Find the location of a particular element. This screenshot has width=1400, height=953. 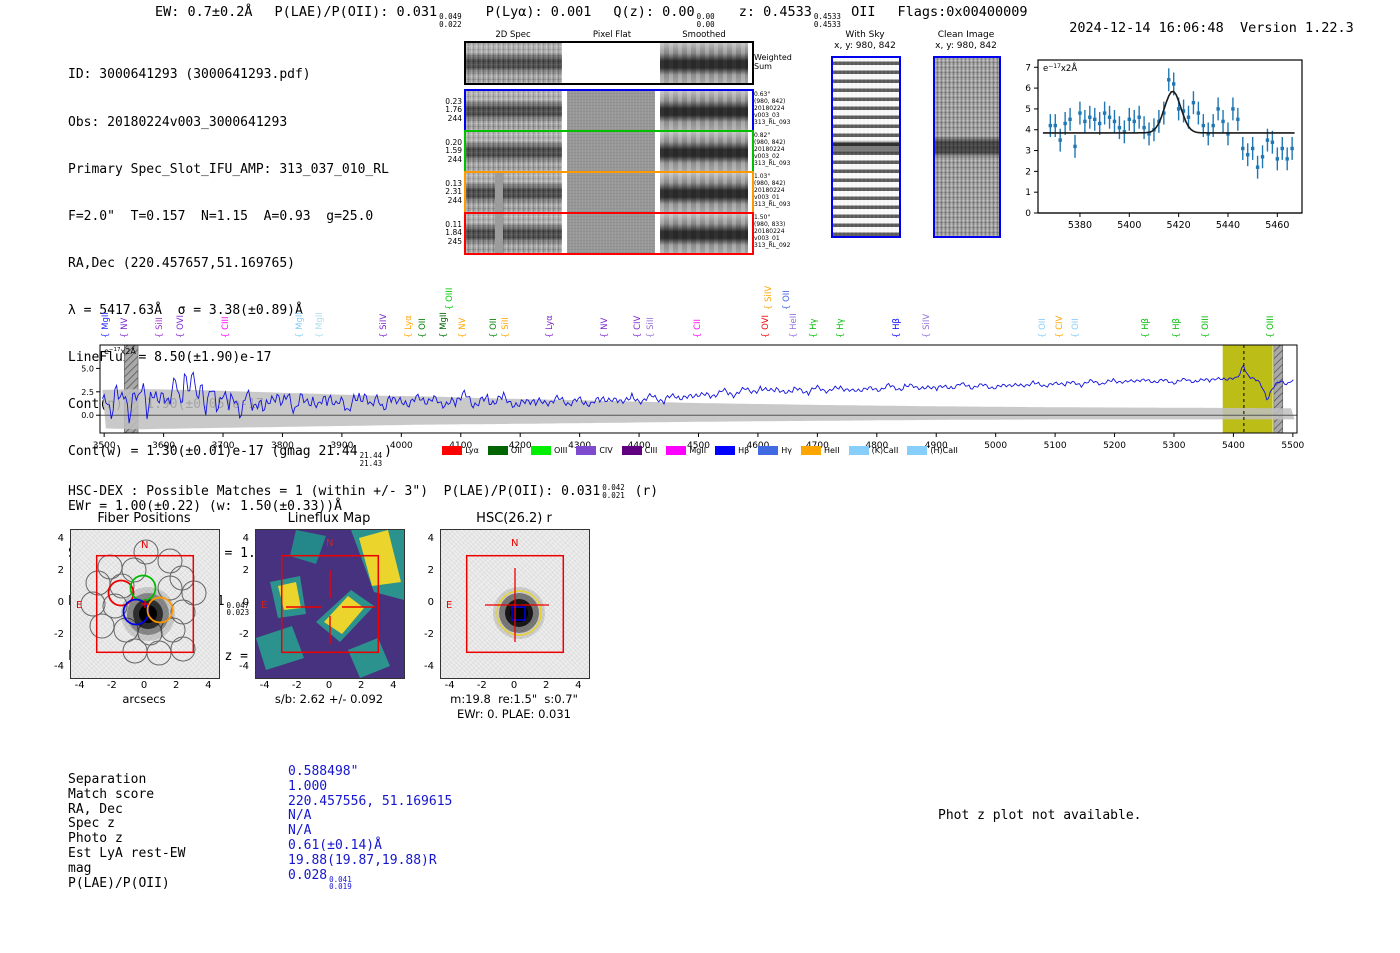

twod-row-left-label: 0.20 1.59 244 is located at coordinates (453, 150).